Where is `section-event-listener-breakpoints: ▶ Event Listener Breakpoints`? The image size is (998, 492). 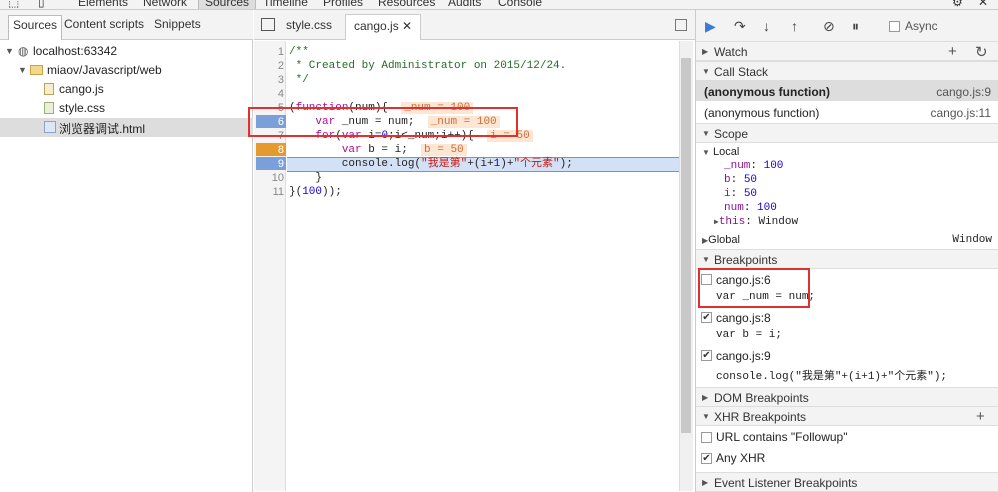 section-event-listener-breakpoints: ▶ Event Listener Breakpoints is located at coordinates (847, 482).